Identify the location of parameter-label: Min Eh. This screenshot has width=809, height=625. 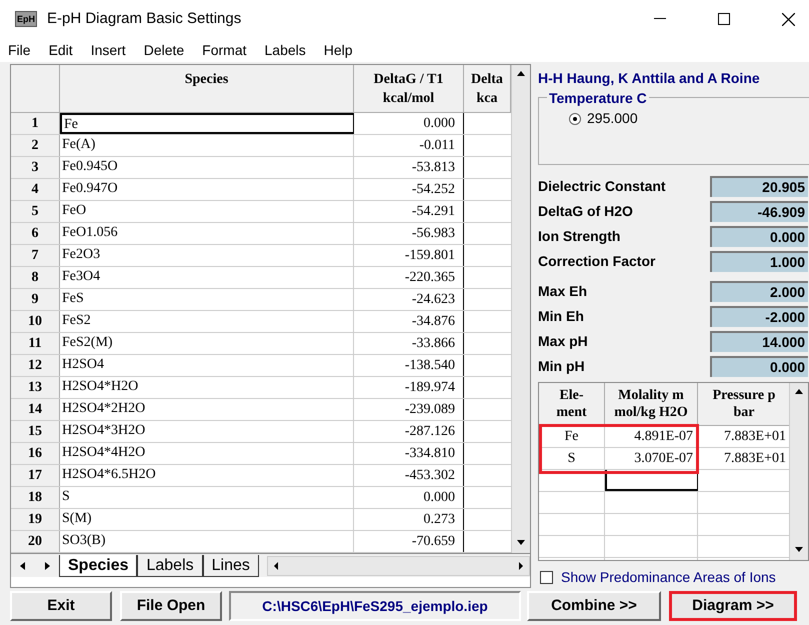
(561, 316).